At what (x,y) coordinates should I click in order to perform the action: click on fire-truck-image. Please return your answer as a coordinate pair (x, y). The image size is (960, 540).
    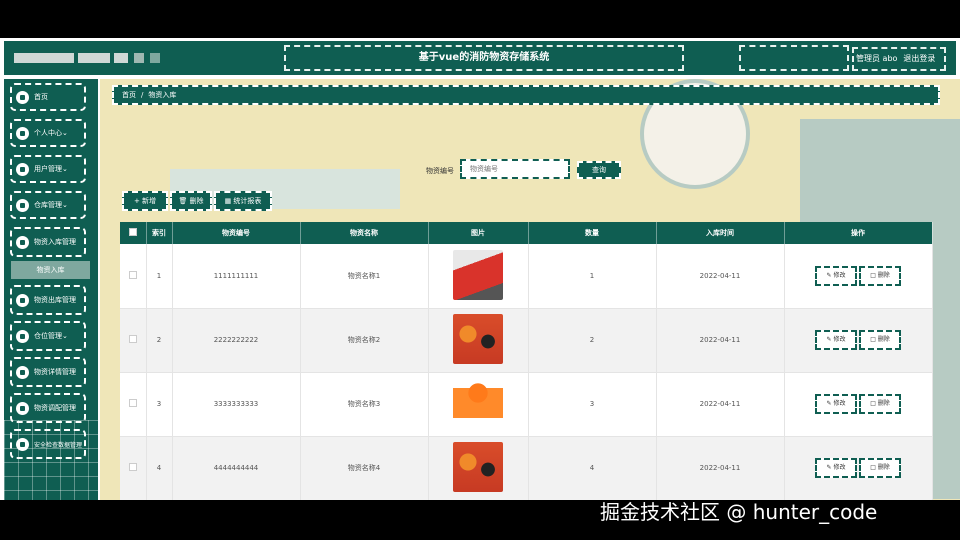
    Looking at the image, I should click on (478, 274).